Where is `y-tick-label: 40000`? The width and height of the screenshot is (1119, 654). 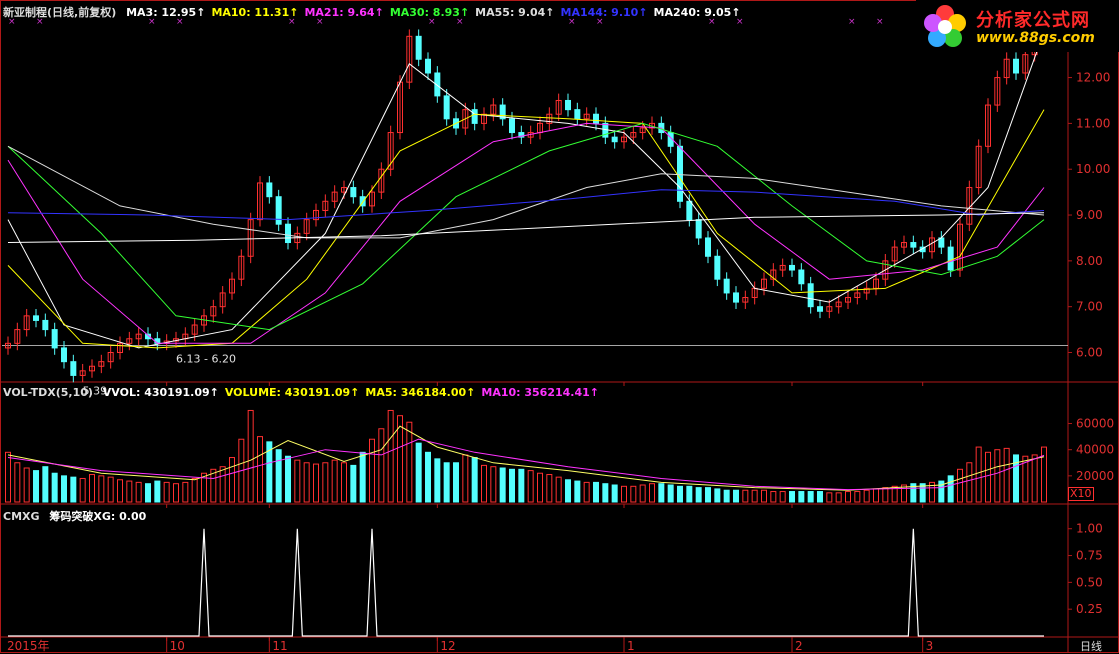 y-tick-label: 40000 is located at coordinates (1095, 450).